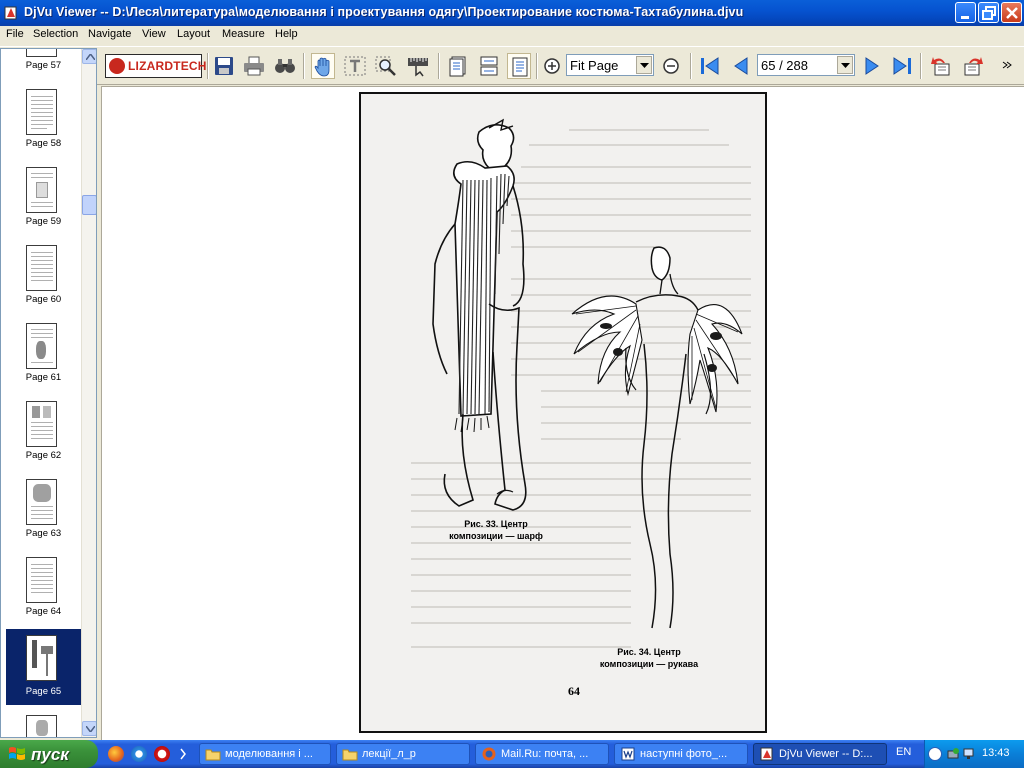 Image resolution: width=1024 pixels, height=768 pixels. Describe the element at coordinates (965, 12) in the screenshot. I see `minimize-button` at that location.